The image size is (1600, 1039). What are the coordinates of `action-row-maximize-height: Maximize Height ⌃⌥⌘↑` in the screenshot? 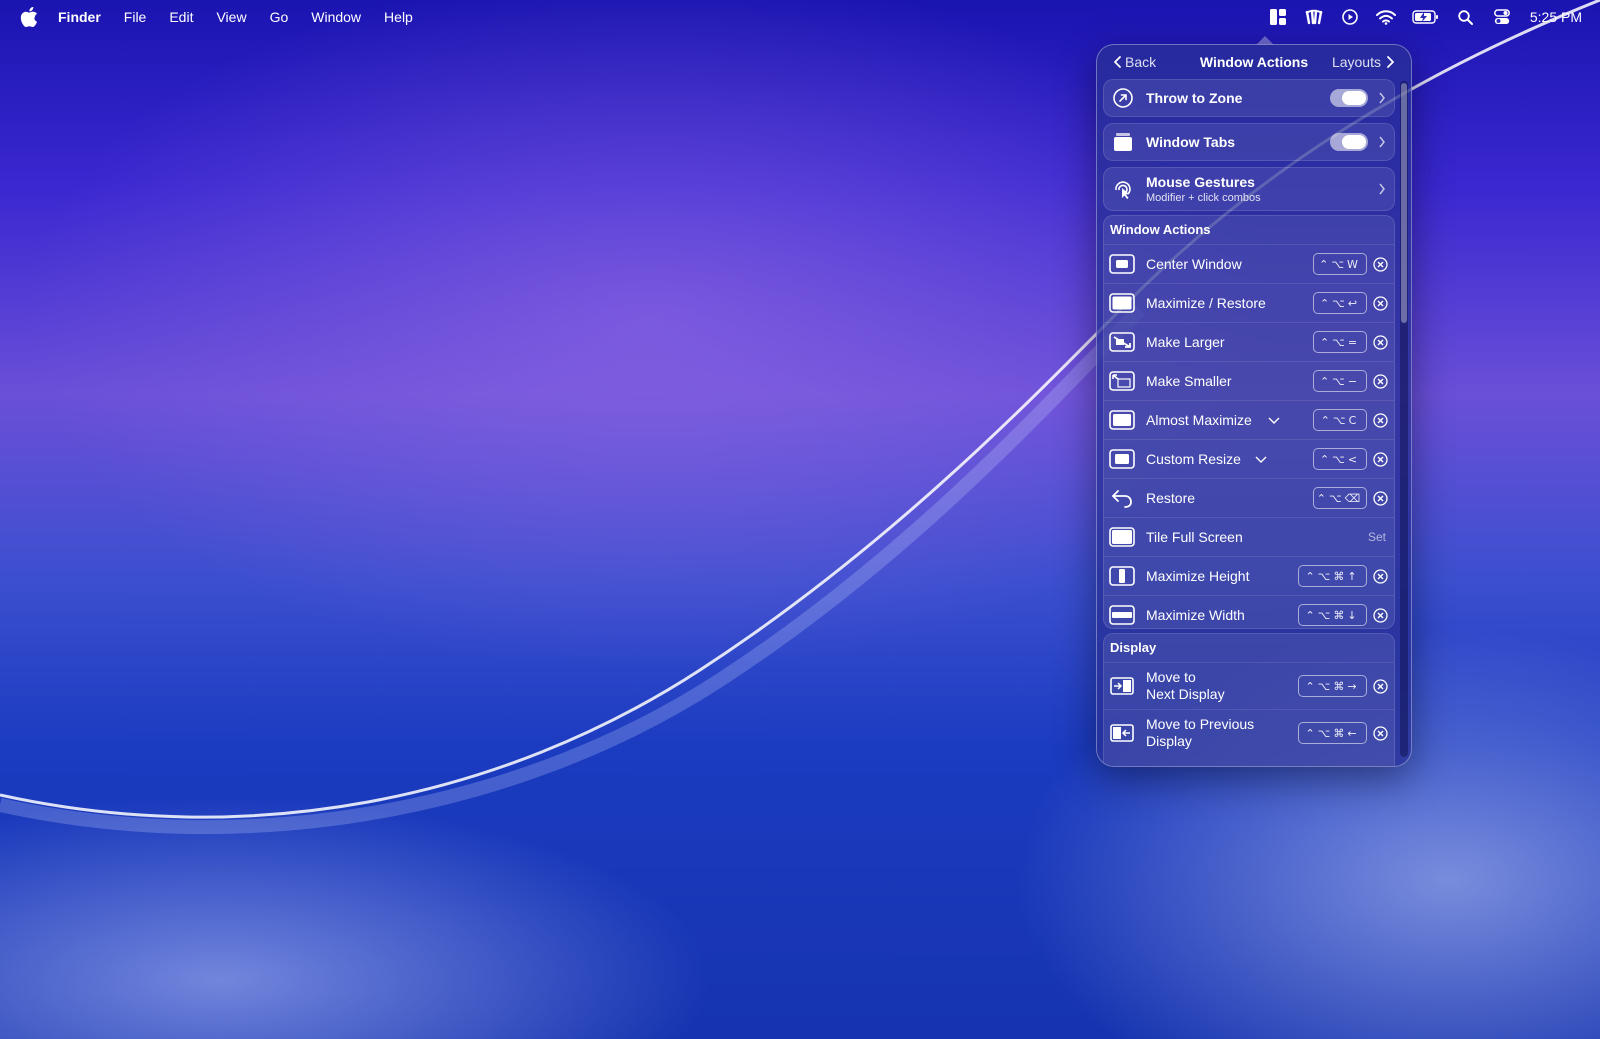 It's located at (1249, 576).